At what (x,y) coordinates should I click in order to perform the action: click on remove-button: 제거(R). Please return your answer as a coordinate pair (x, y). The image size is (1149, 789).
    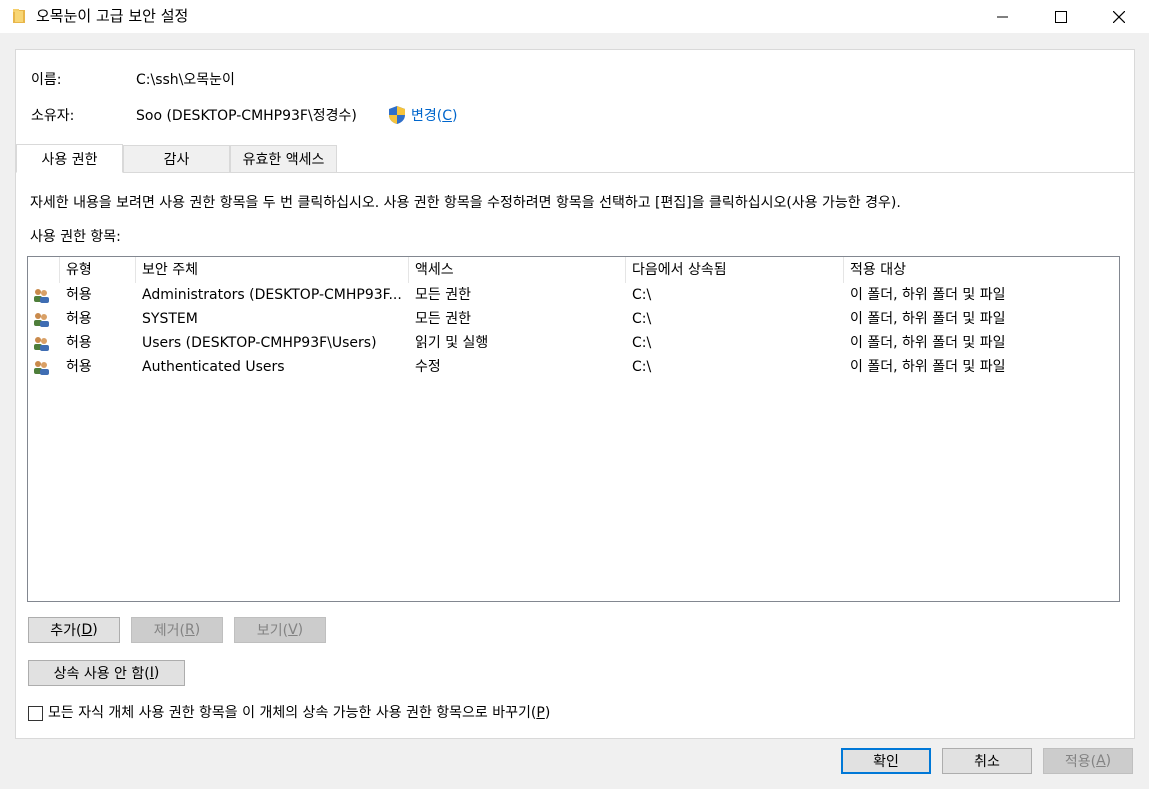
    Looking at the image, I should click on (177, 630).